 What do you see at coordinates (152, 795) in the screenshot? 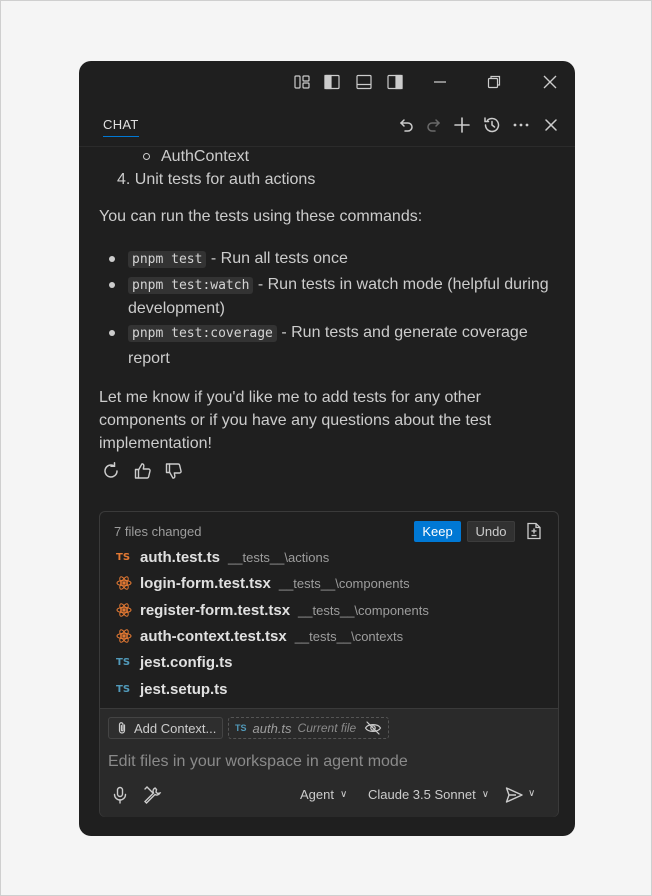
I see `tools-icon` at bounding box center [152, 795].